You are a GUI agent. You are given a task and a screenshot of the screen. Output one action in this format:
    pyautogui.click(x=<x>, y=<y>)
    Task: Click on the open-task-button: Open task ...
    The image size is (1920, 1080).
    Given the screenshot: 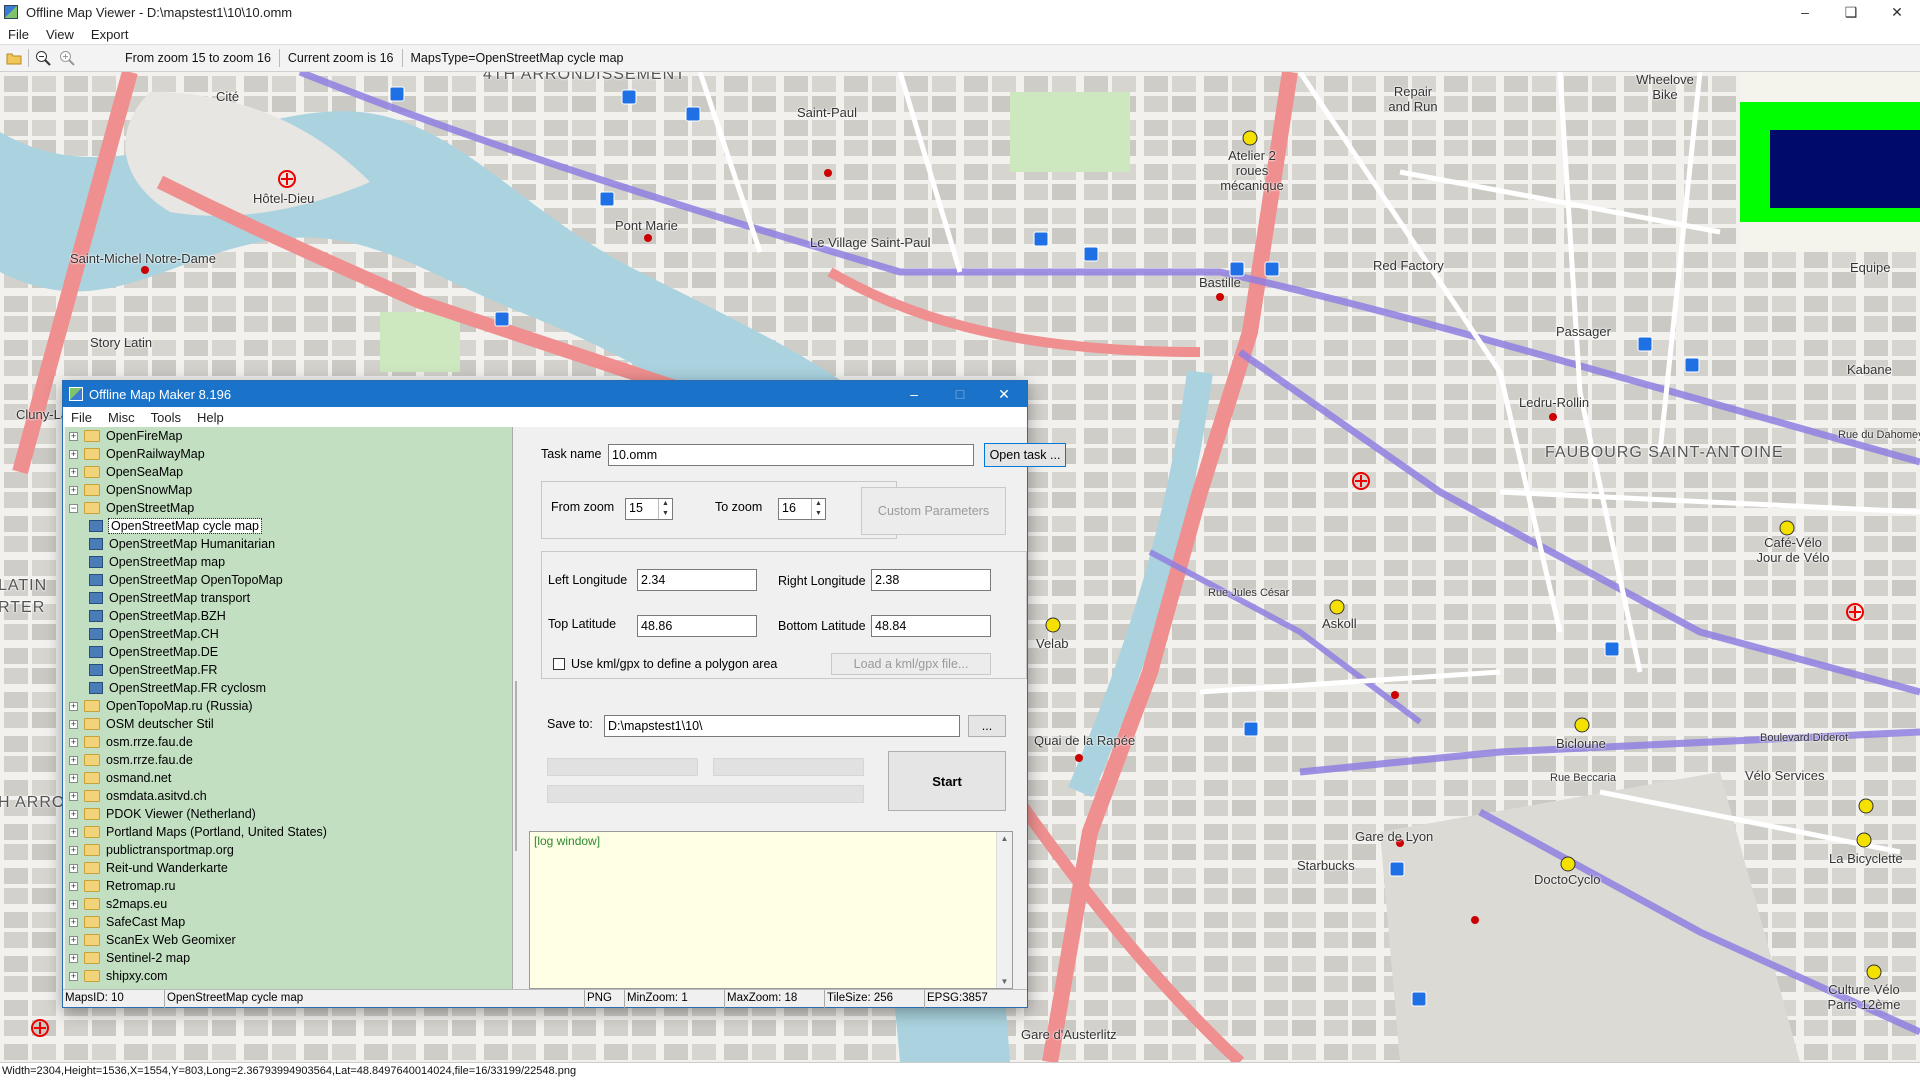 What is the action you would take?
    pyautogui.click(x=1025, y=455)
    